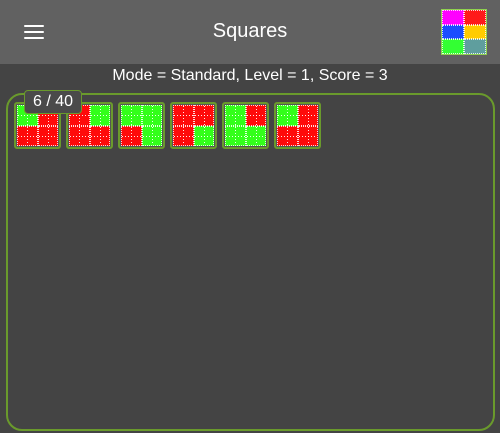 The height and width of the screenshot is (433, 500). I want to click on app-logo, so click(464, 32).